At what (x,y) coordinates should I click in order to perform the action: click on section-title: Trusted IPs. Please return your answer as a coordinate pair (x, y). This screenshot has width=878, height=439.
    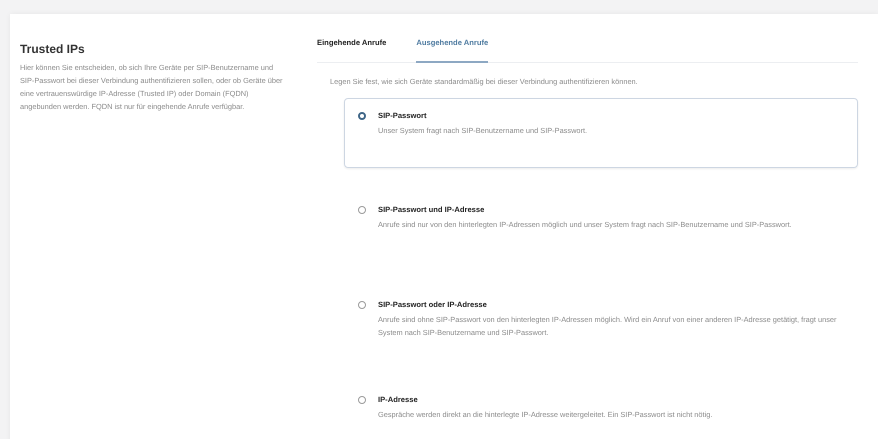
    Looking at the image, I should click on (53, 49).